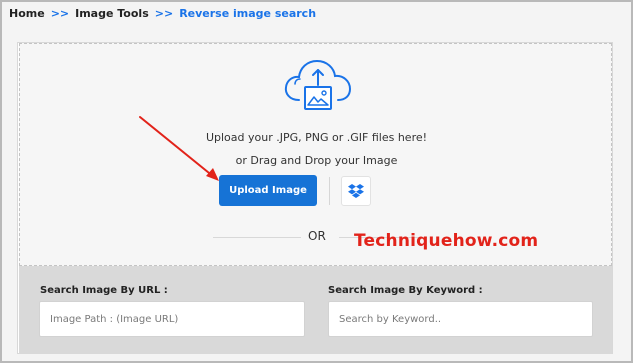  Describe the element at coordinates (316, 160) in the screenshot. I see `drag-drop-text: or Drag and Drop your Image` at that location.